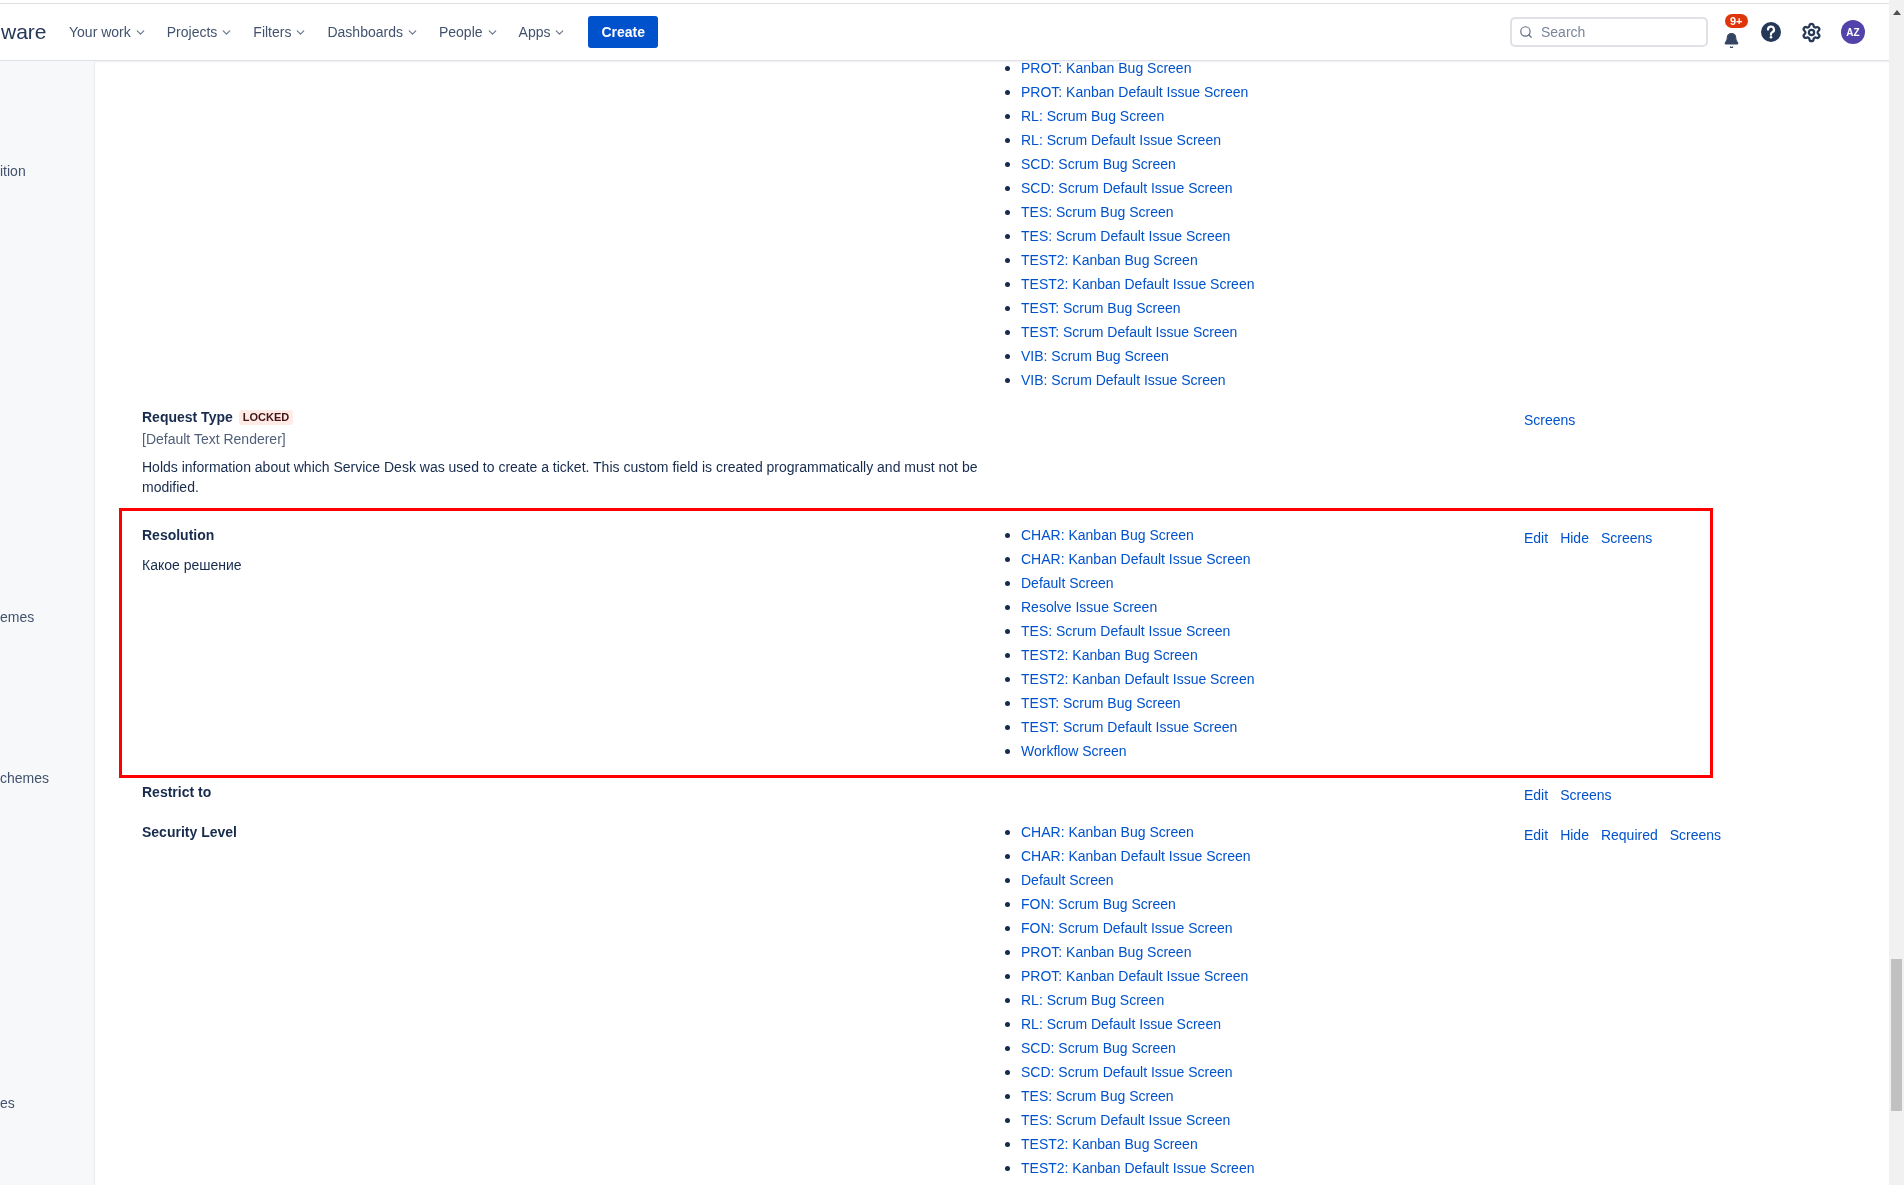 The image size is (1904, 1185). Describe the element at coordinates (7, 1103) in the screenshot. I see `sidebar-item: es` at that location.